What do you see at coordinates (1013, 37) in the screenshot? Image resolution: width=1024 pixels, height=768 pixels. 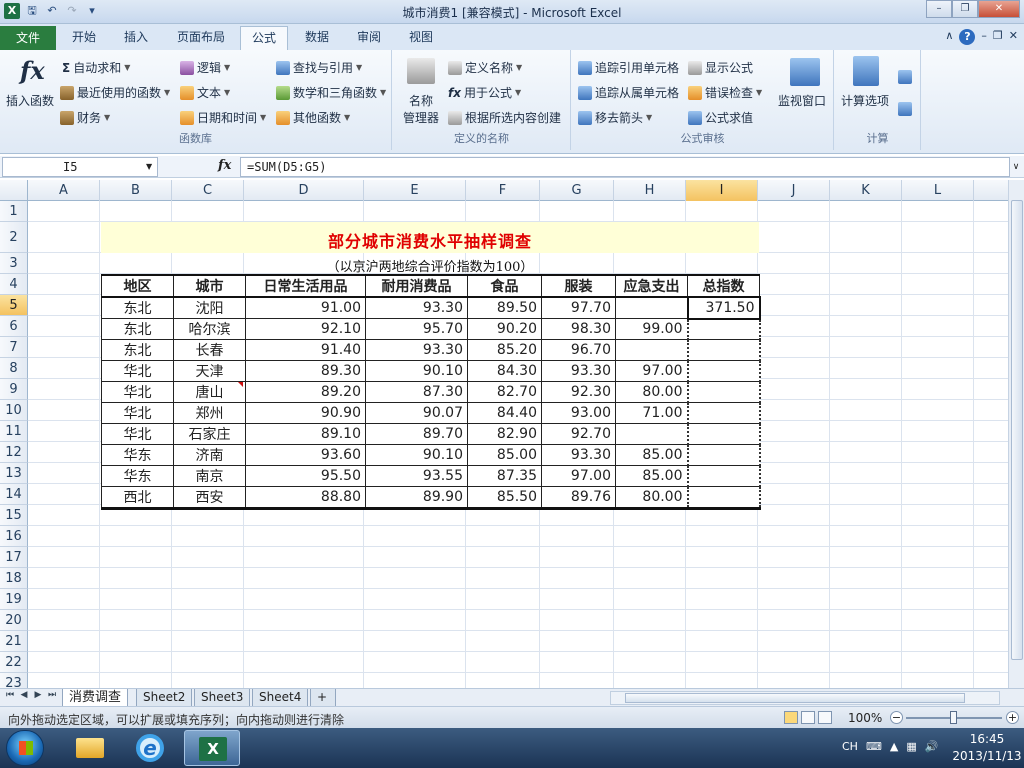 I see `doc-close-icon: ✕` at bounding box center [1013, 37].